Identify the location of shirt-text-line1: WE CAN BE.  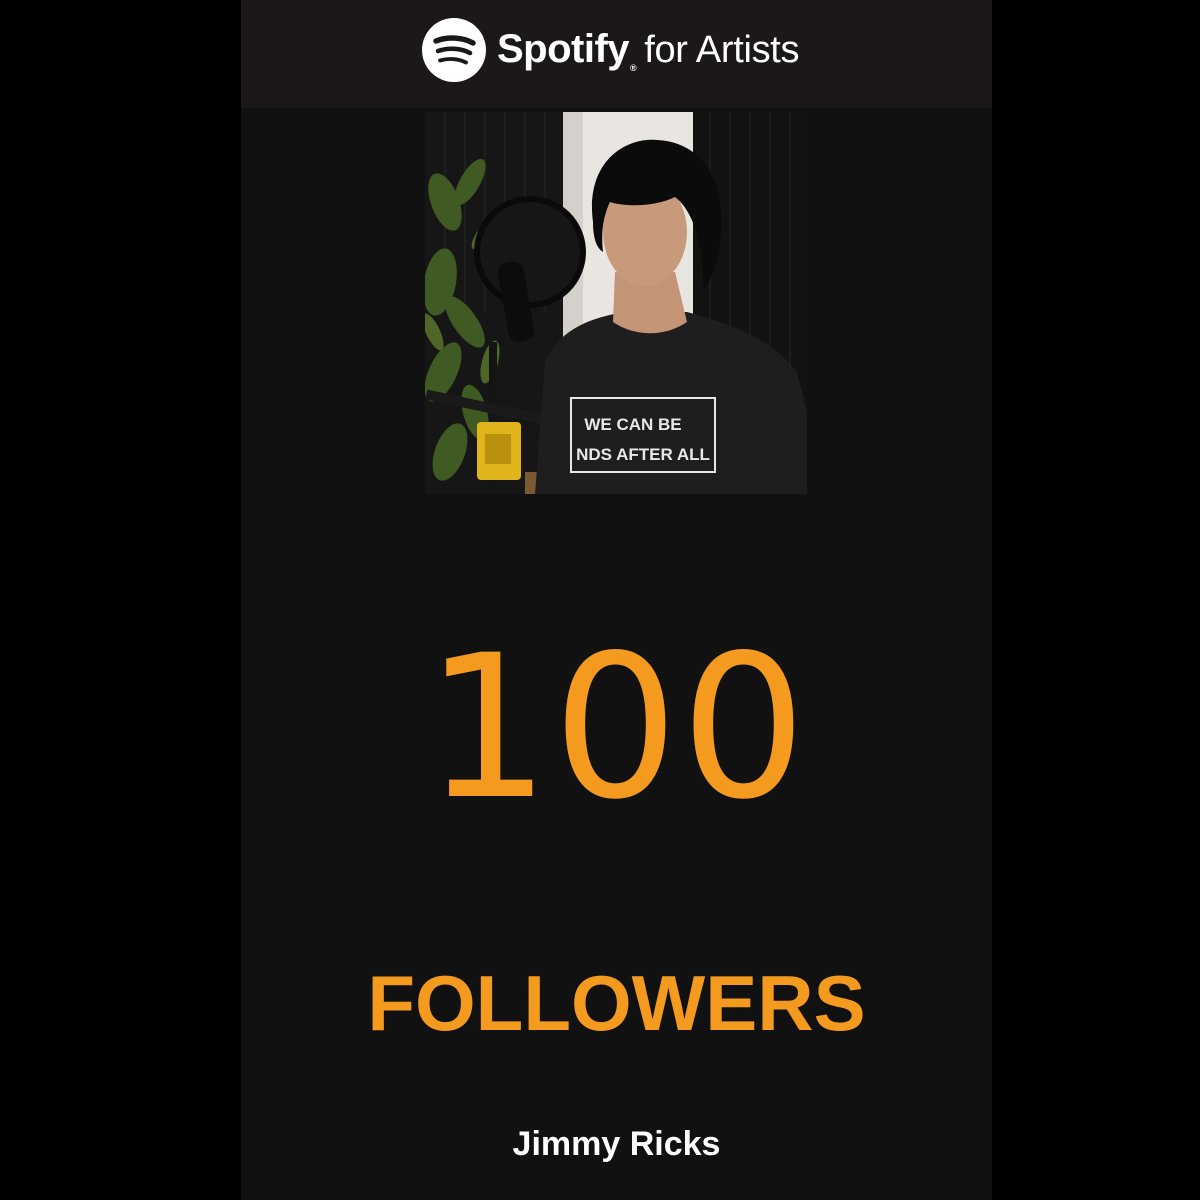
(632, 424).